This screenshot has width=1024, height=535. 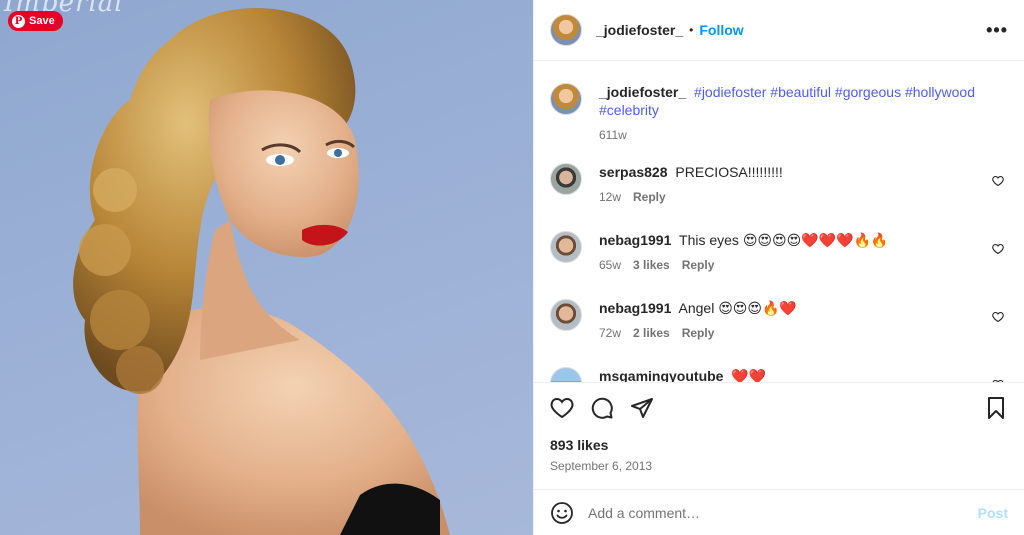 What do you see at coordinates (737, 308) in the screenshot?
I see `comment-text: Angel 😍😍😍🔥❤️` at bounding box center [737, 308].